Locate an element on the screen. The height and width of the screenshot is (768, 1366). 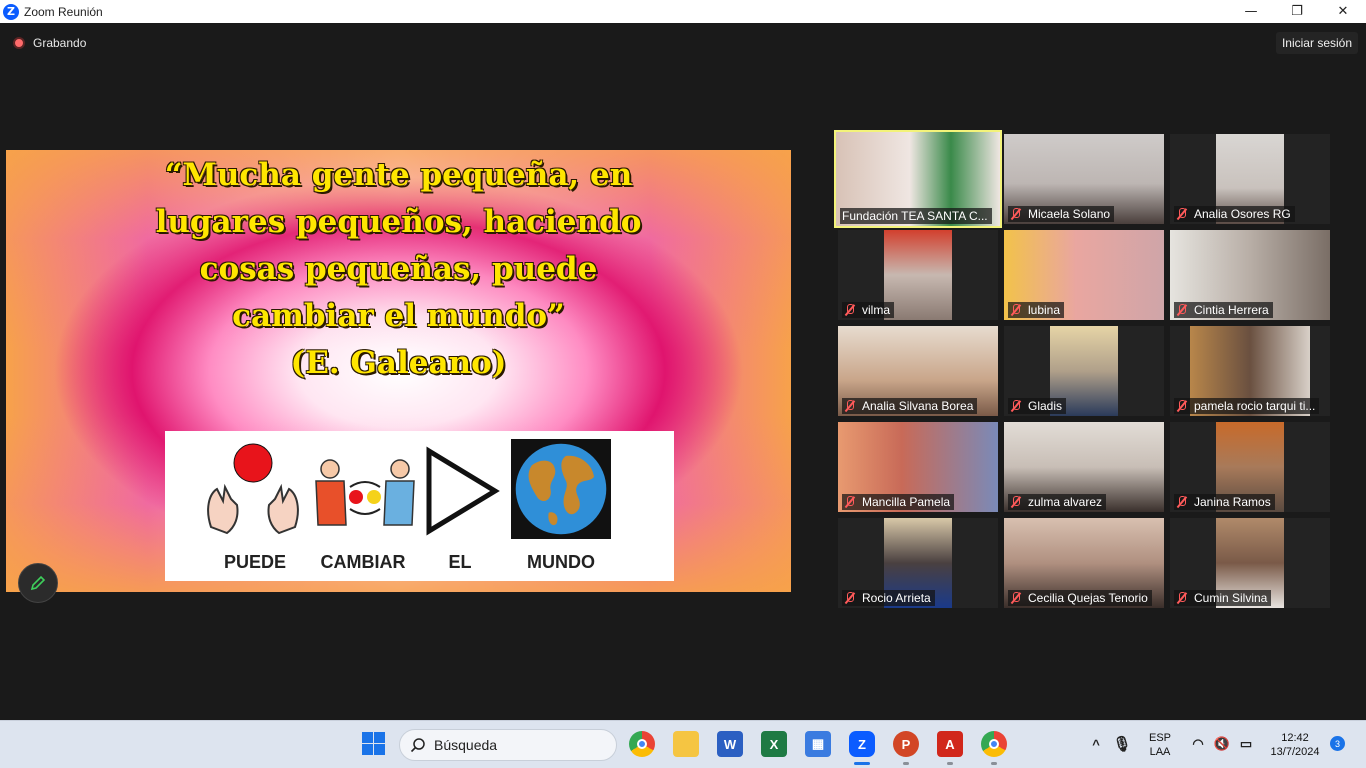
recording-label: Grabando is located at coordinates (60, 43).